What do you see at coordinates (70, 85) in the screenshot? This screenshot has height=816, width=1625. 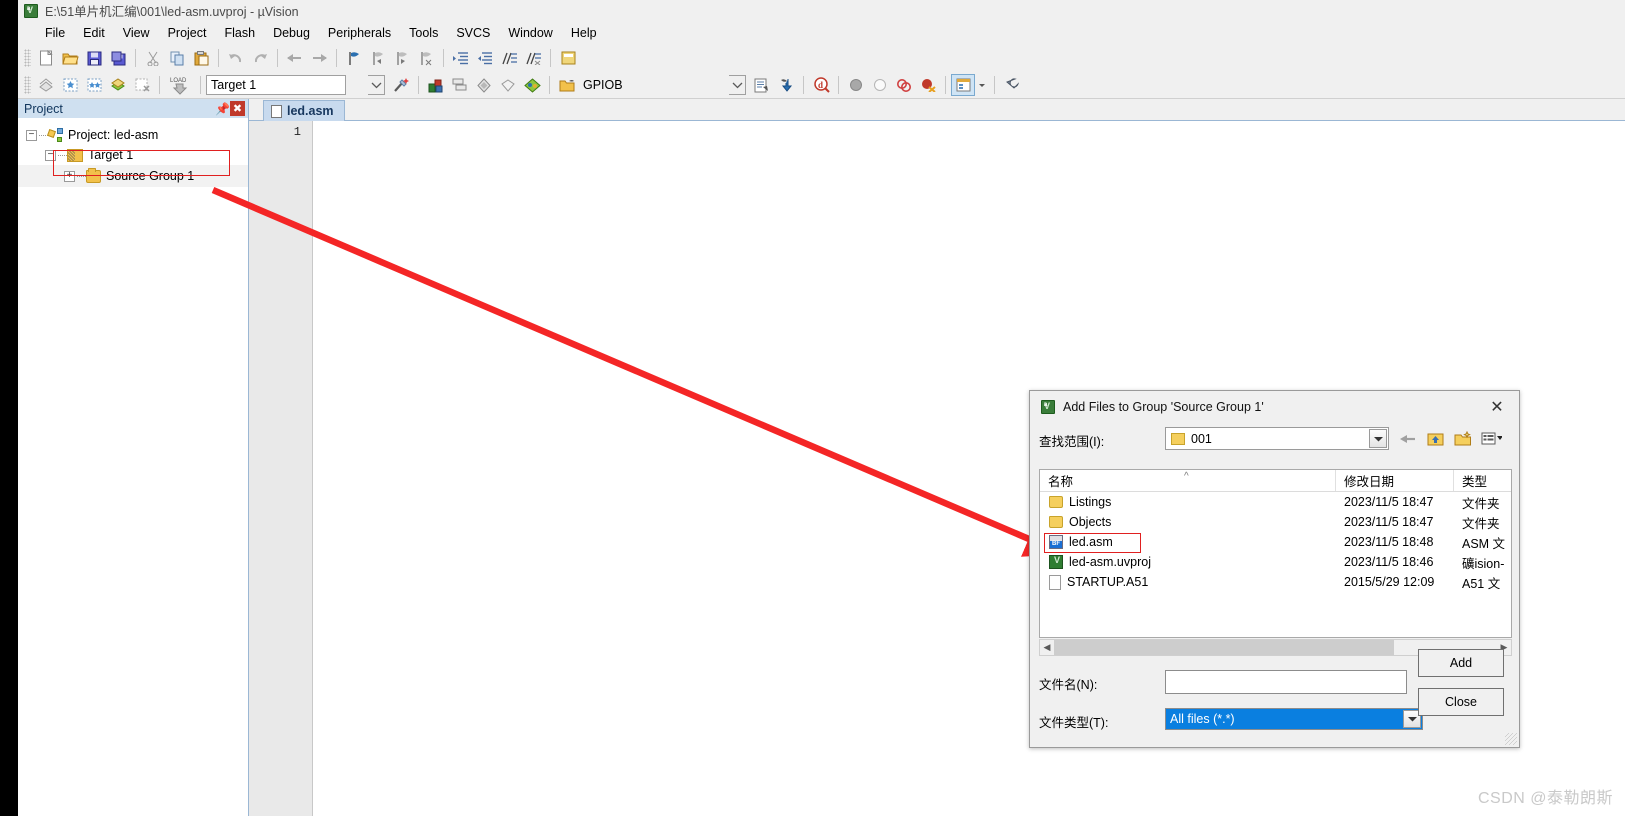 I see `build-icon` at bounding box center [70, 85].